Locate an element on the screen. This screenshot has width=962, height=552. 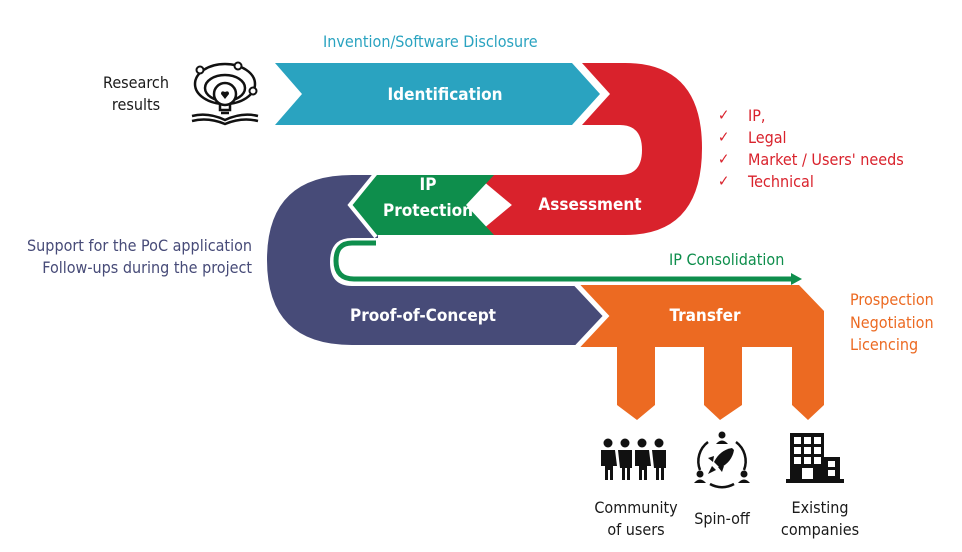
transfer-activities: Prospection Negotiation Licencing is located at coordinates (892, 323).